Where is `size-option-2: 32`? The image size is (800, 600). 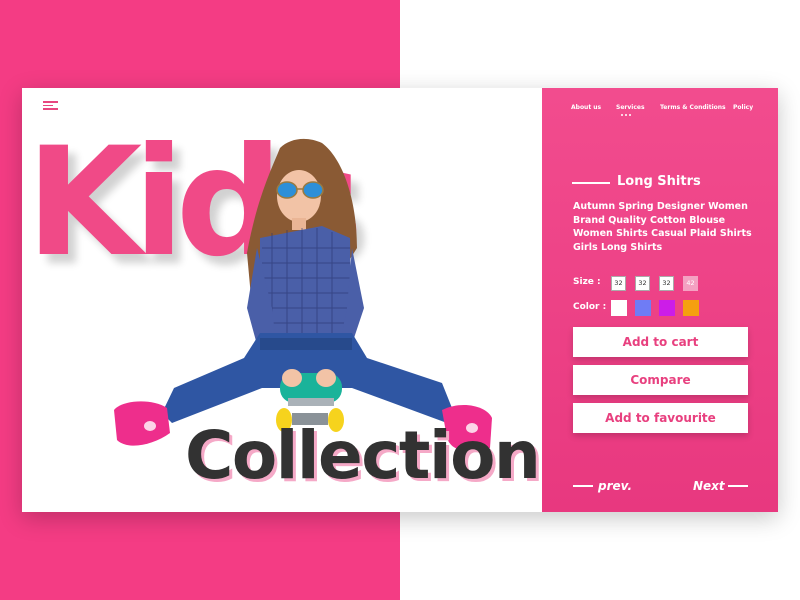
size-option-2: 32 is located at coordinates (642, 283).